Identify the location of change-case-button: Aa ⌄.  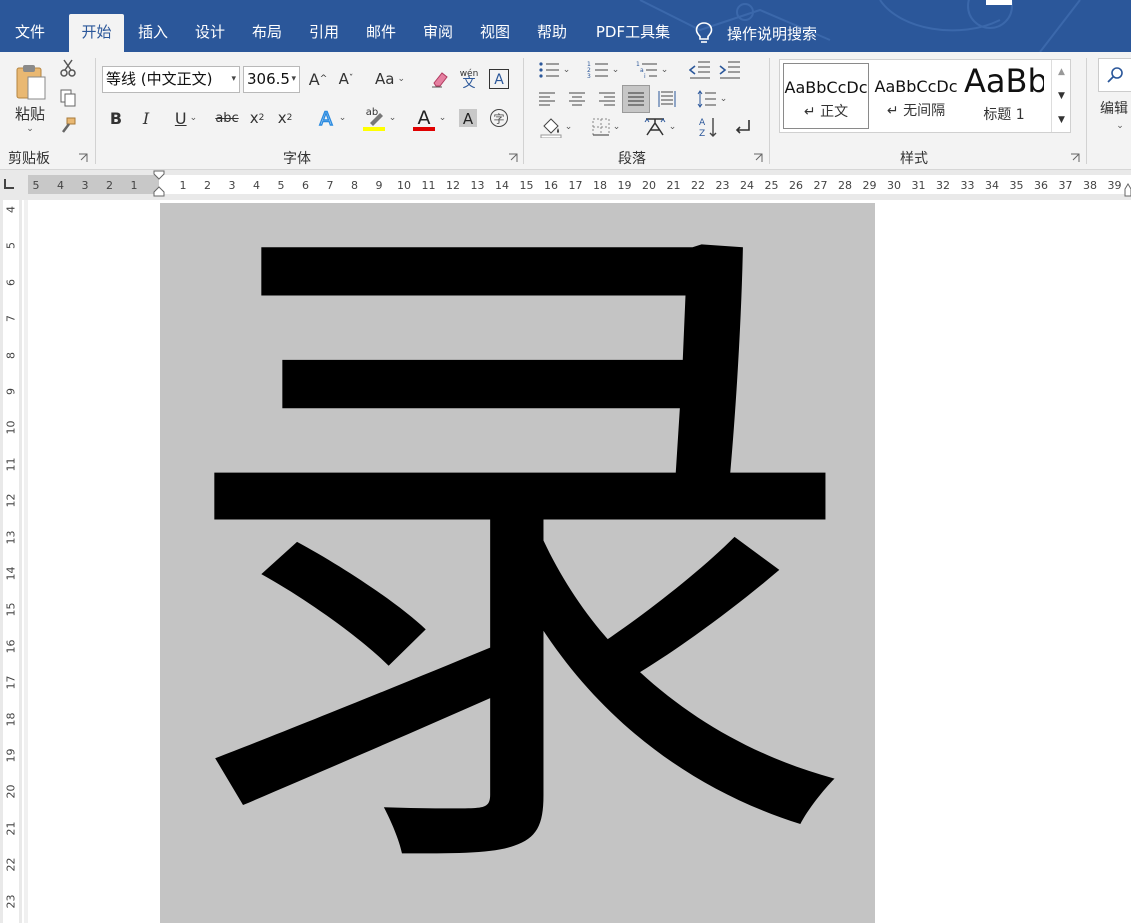
(390, 79).